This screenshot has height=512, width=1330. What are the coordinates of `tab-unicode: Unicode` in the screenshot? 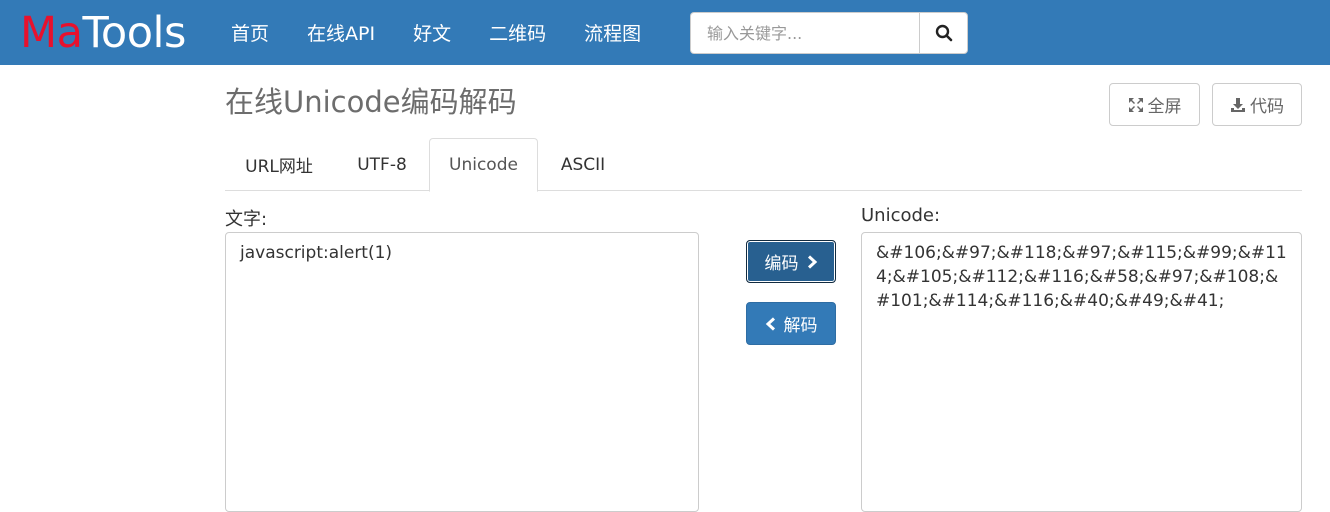 It's located at (483, 165).